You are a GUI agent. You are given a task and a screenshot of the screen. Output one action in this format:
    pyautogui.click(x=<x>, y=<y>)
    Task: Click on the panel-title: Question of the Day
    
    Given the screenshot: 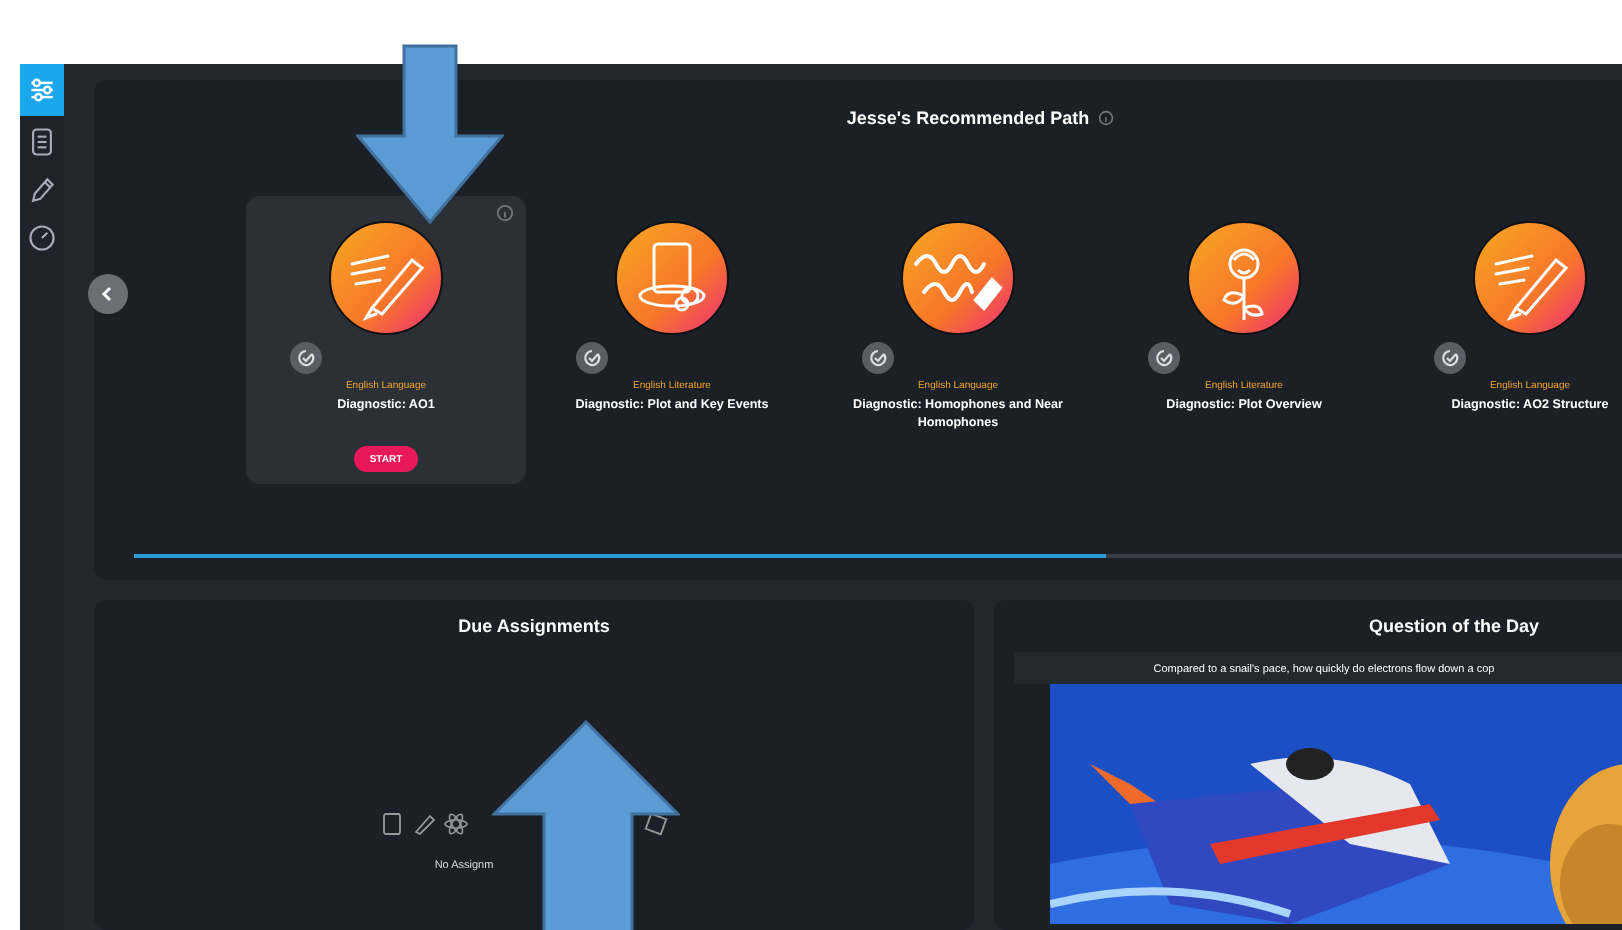 What is the action you would take?
    pyautogui.click(x=1453, y=626)
    